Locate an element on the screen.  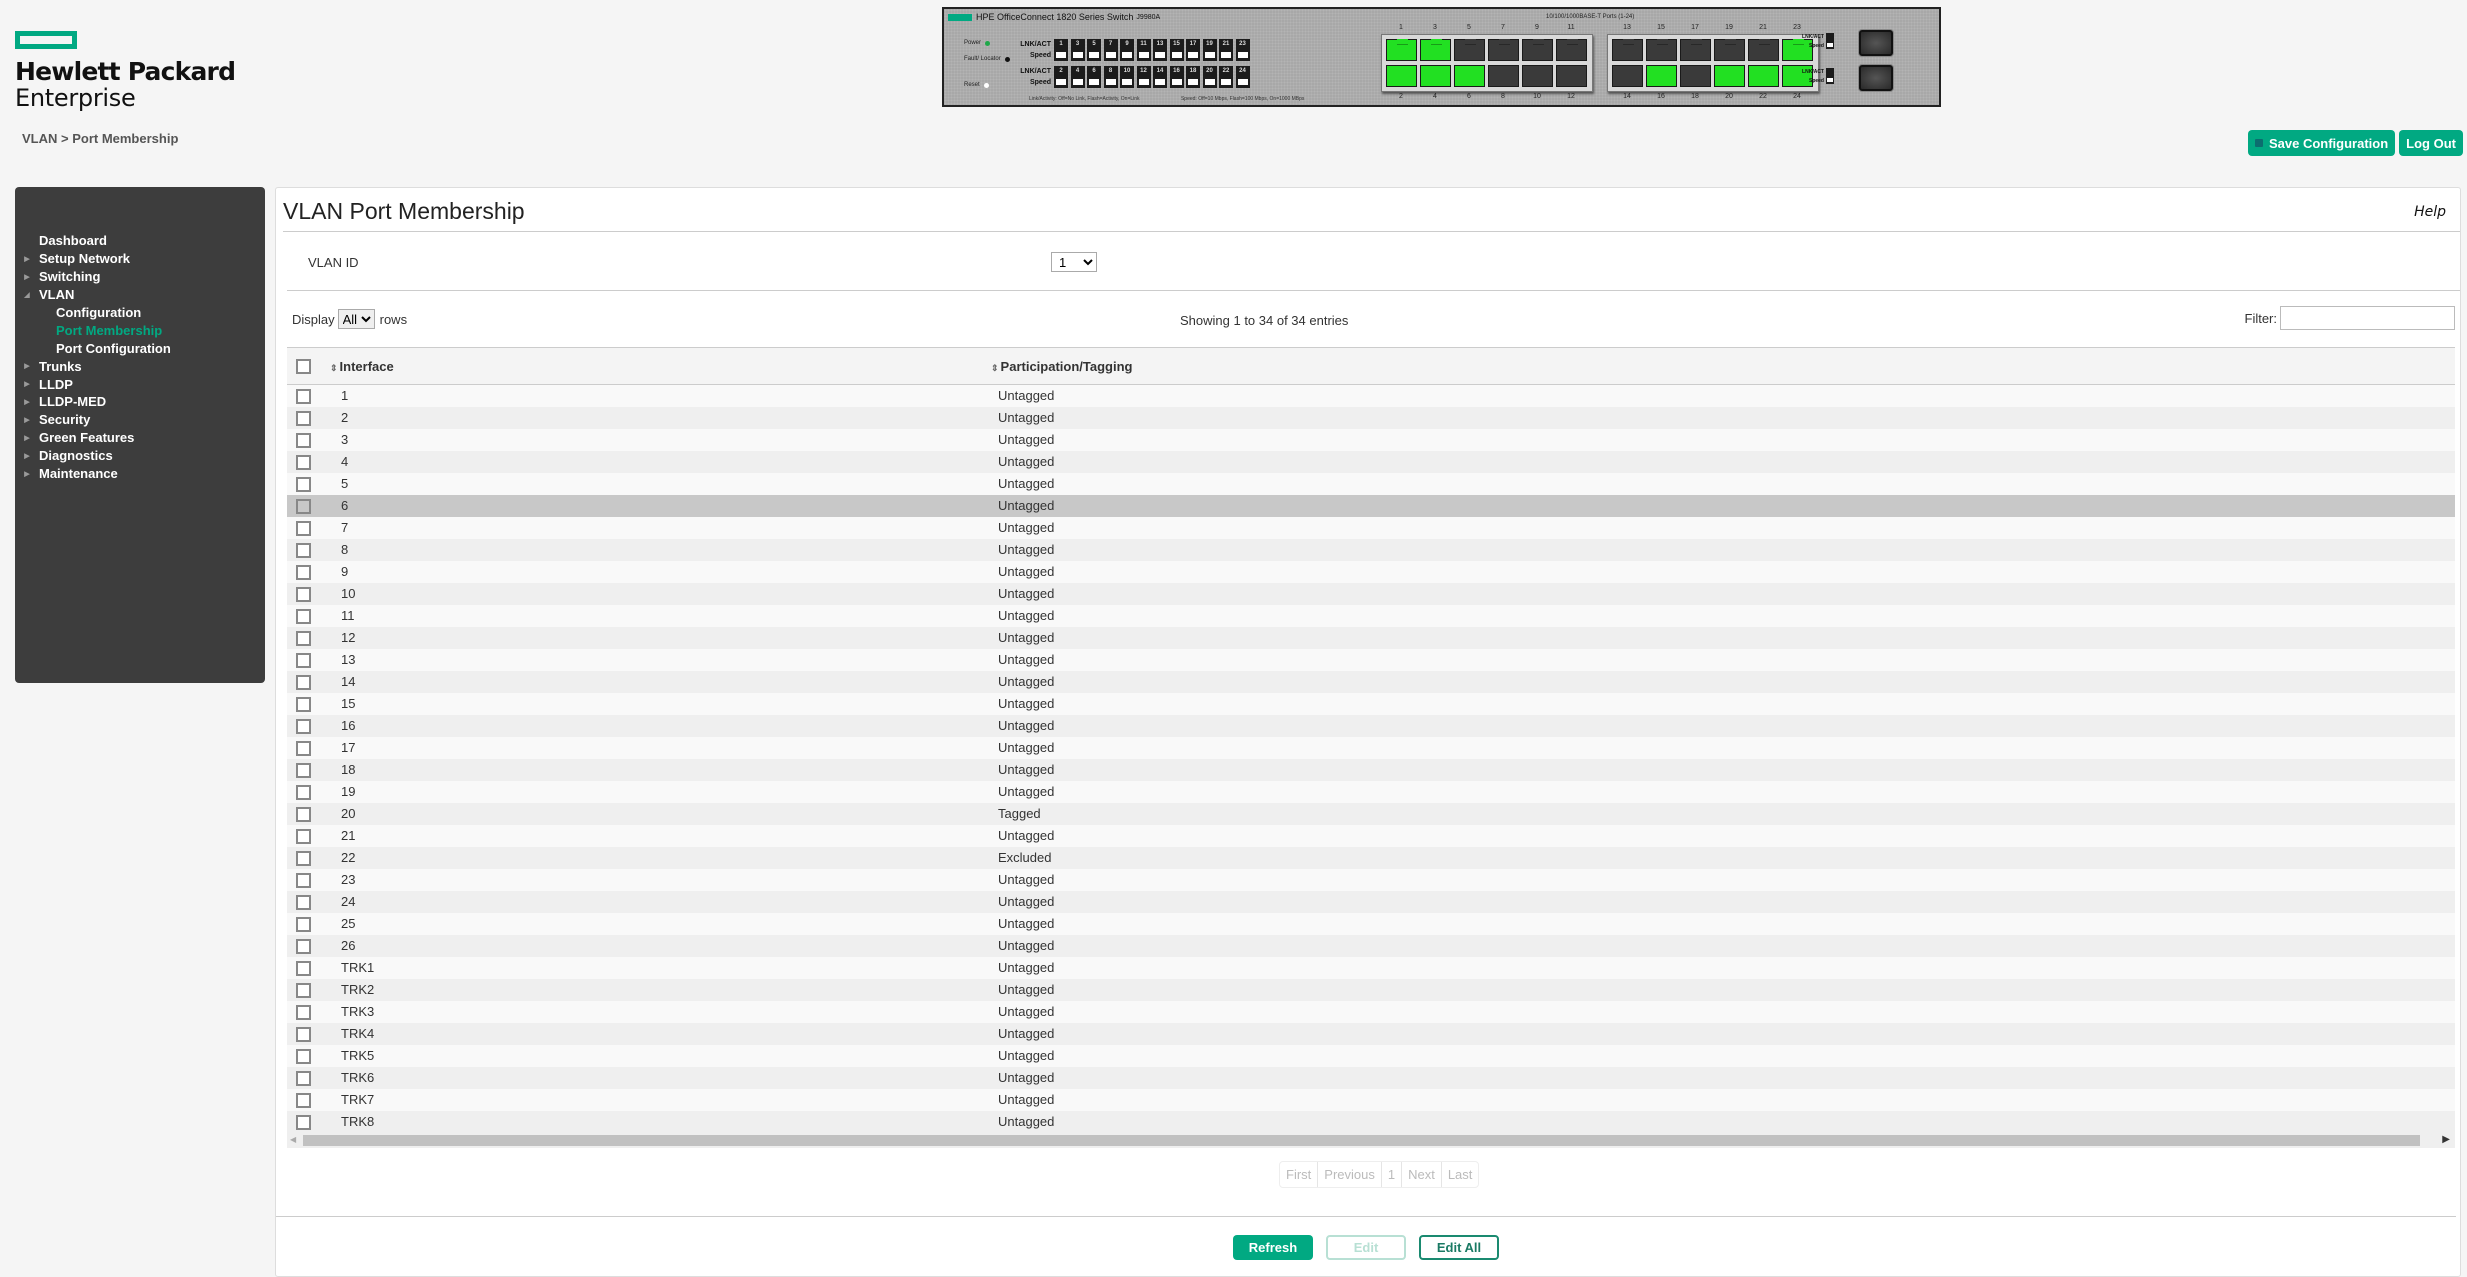
table-row: TRK8 Untagged is located at coordinates (1371, 1121).